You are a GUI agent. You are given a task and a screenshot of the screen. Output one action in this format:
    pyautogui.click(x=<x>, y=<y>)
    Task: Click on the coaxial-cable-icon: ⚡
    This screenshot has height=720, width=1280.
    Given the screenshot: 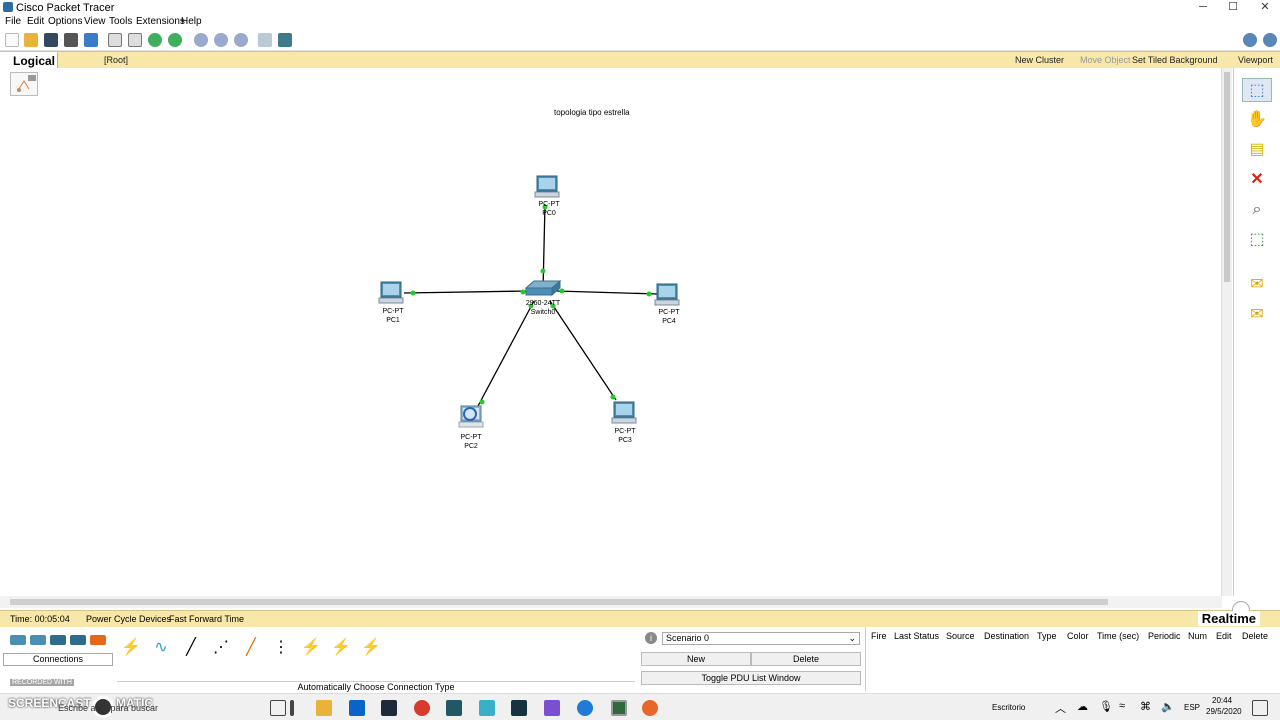 What is the action you would take?
    pyautogui.click(x=311, y=648)
    